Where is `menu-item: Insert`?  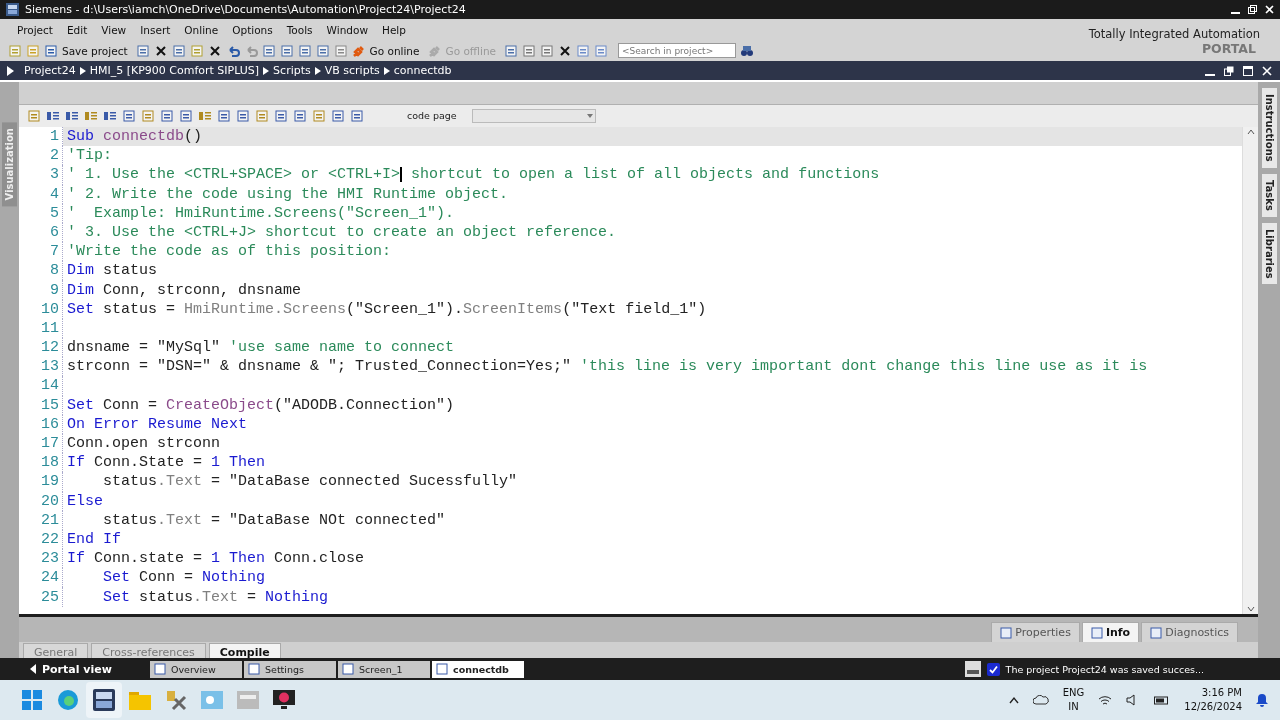 menu-item: Insert is located at coordinates (155, 29).